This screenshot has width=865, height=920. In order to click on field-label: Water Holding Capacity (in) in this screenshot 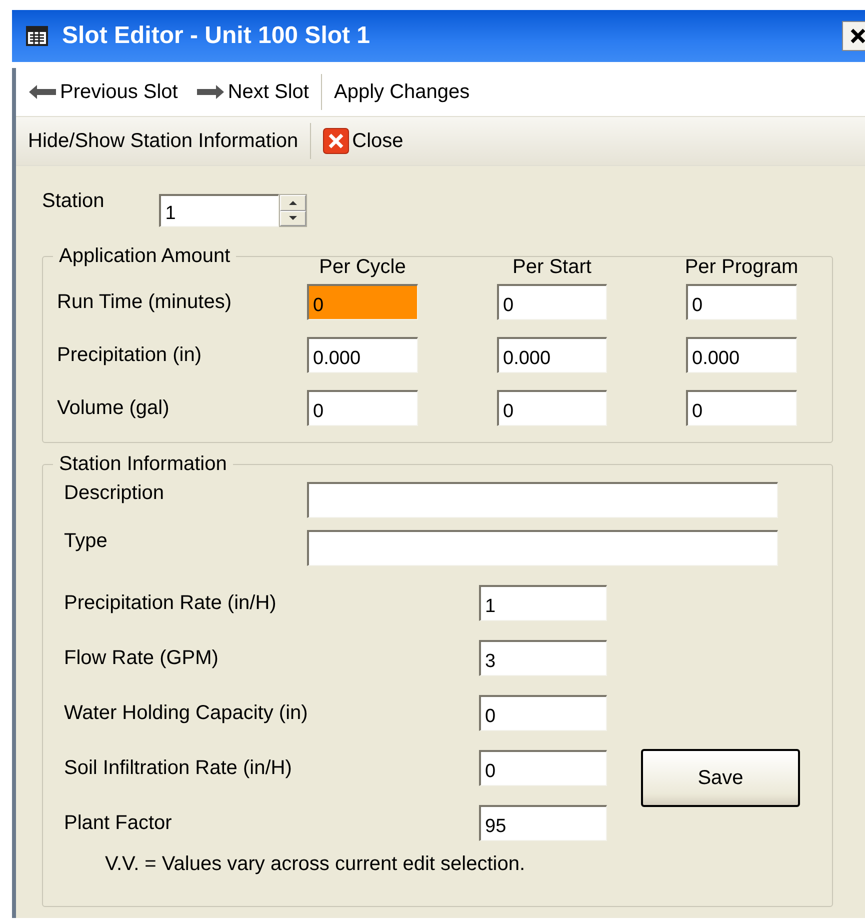, I will do `click(186, 713)`.